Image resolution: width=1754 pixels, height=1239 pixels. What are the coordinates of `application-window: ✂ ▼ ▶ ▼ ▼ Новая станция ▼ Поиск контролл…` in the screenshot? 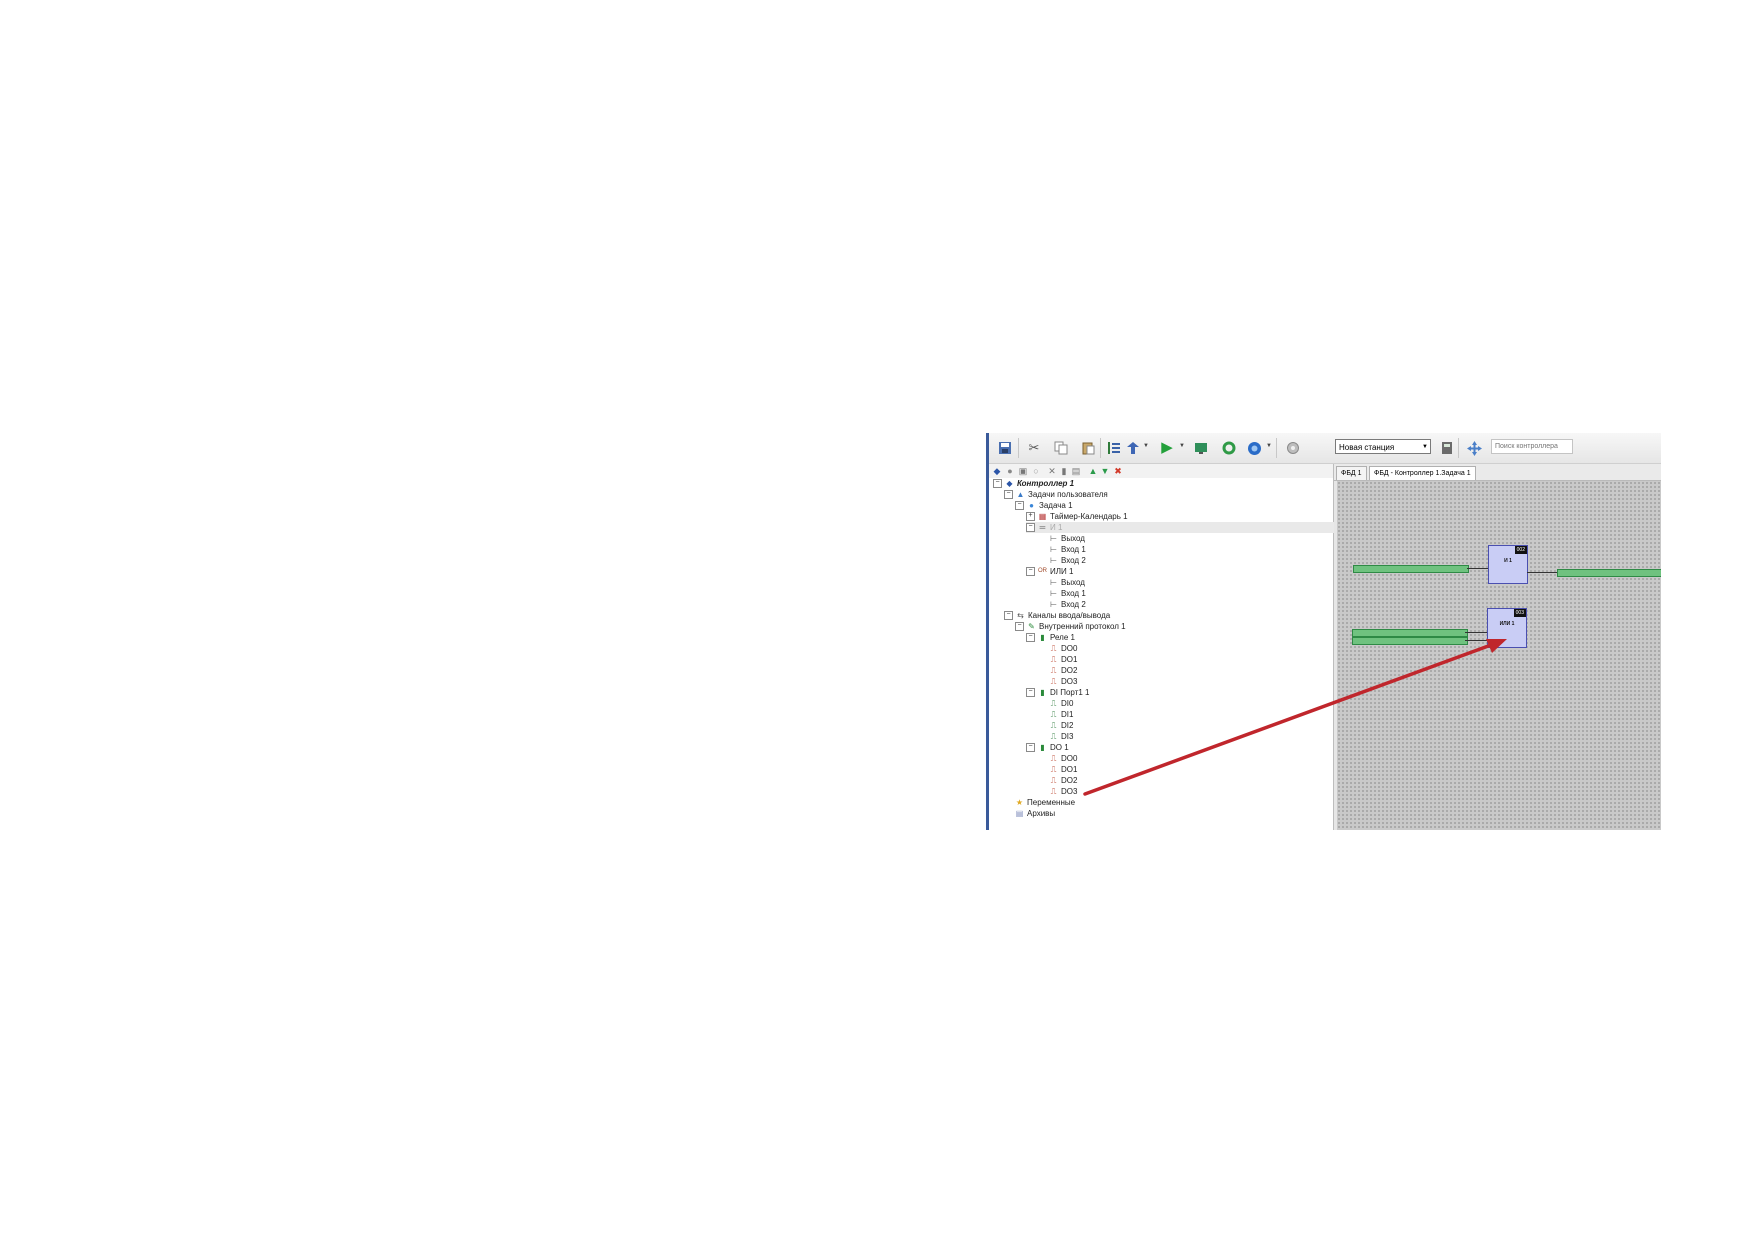 It's located at (1323, 631).